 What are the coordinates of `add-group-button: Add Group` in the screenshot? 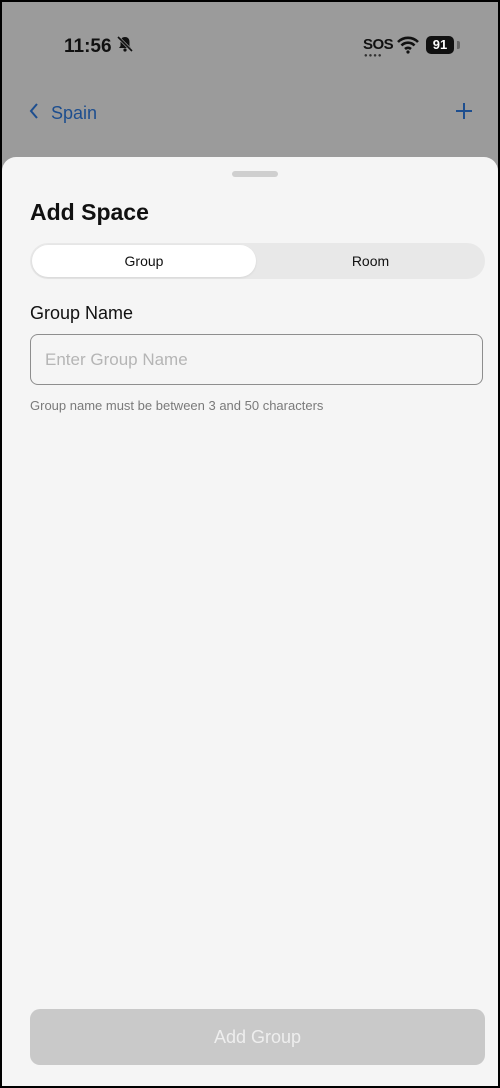 It's located at (257, 1037).